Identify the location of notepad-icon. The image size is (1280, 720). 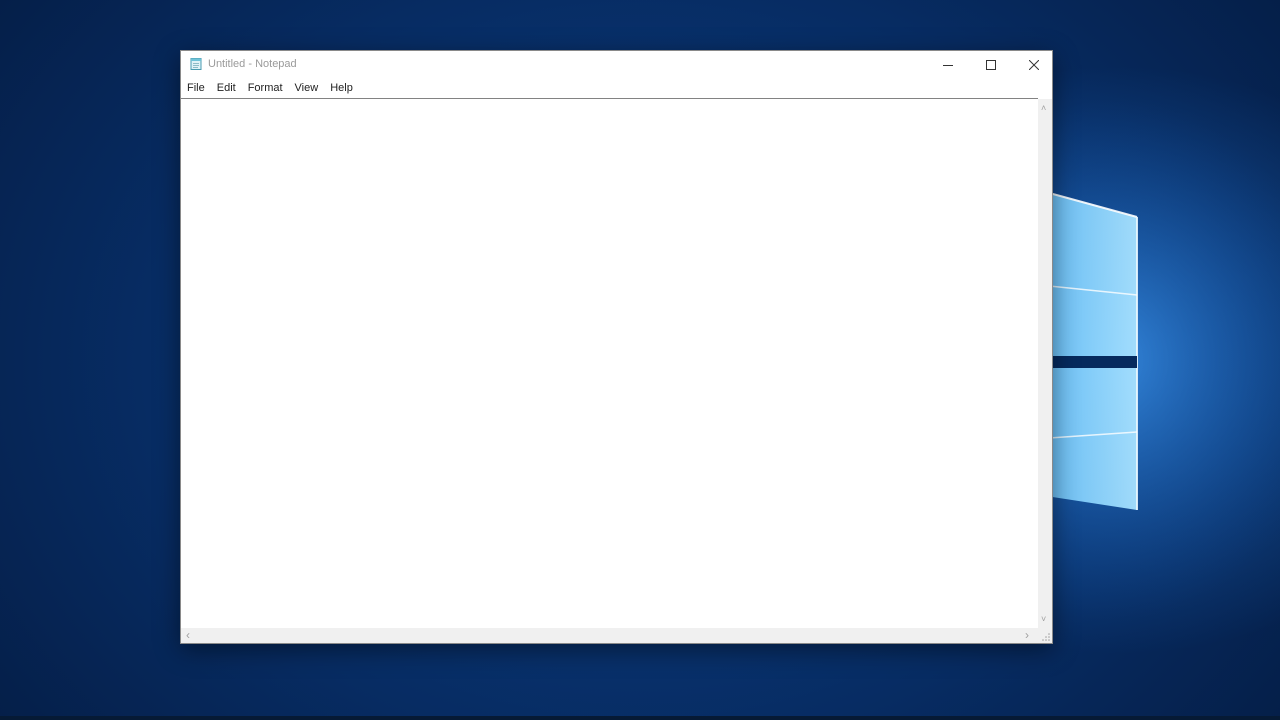
(196, 64).